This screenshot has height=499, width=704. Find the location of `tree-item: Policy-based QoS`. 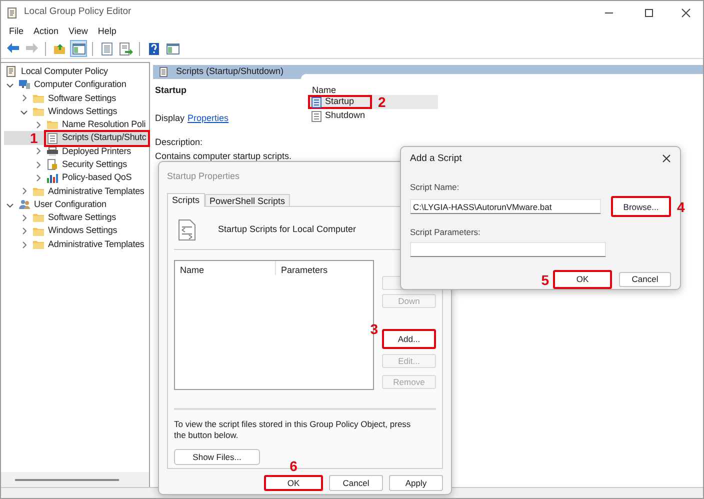

tree-item: Policy-based QoS is located at coordinates (76, 178).